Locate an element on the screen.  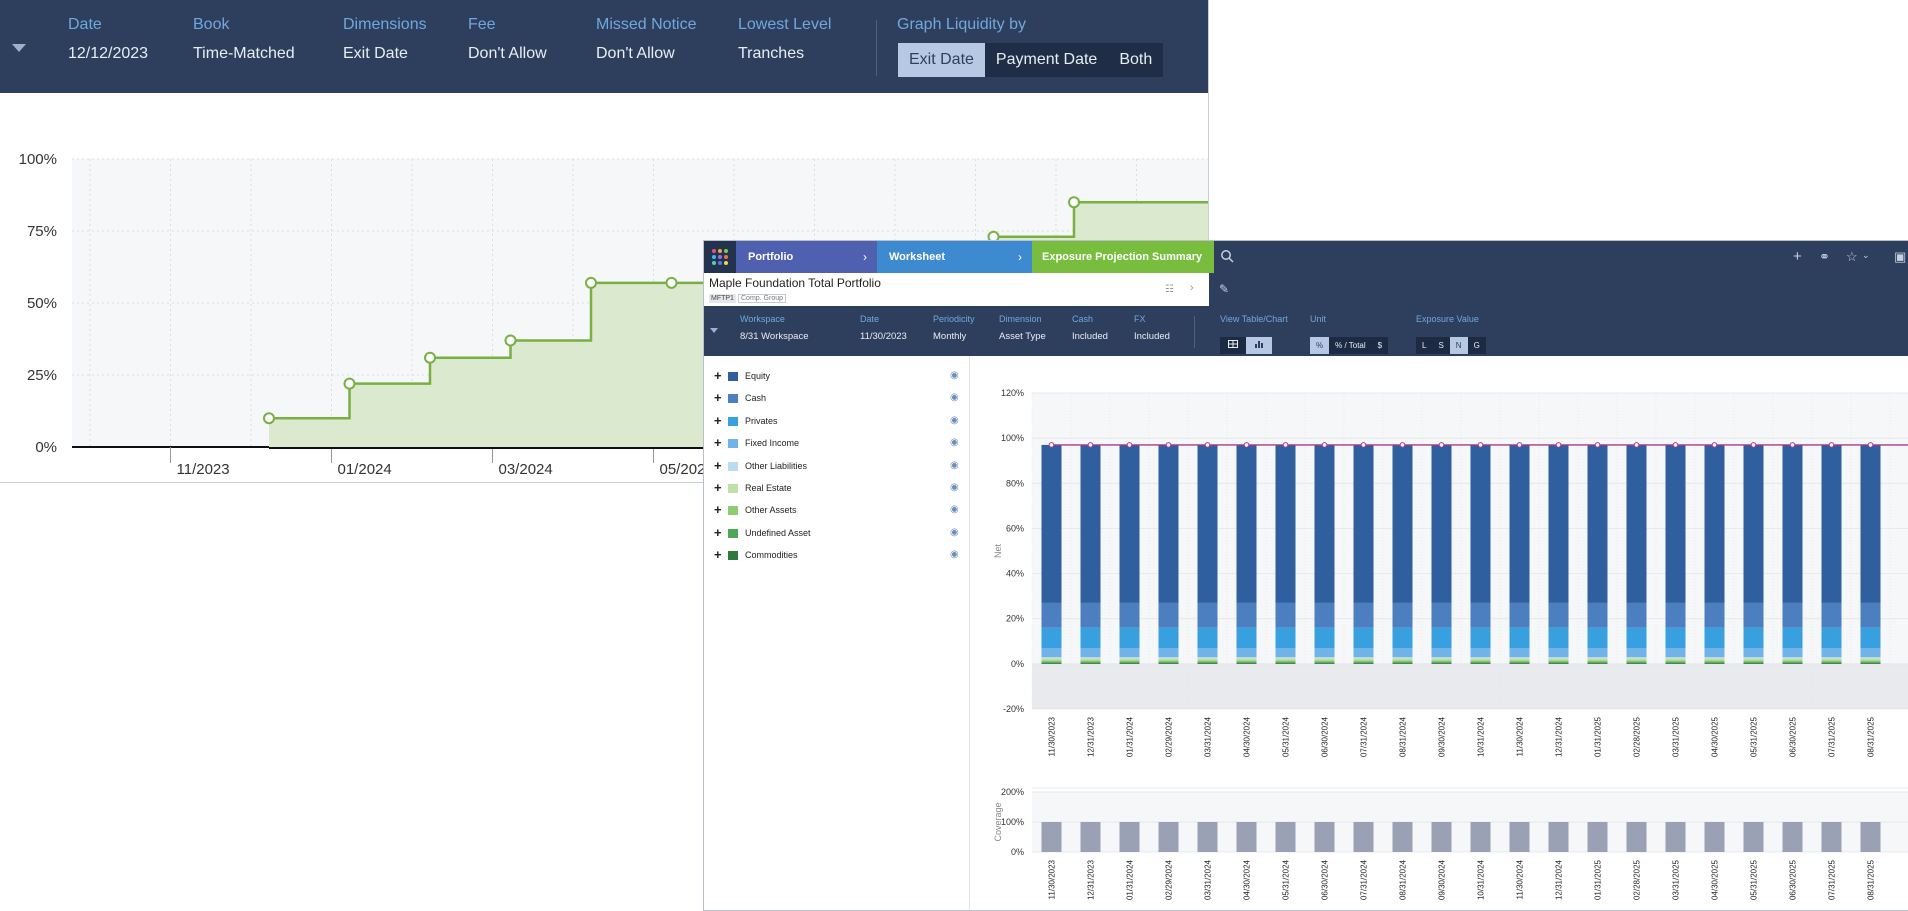
filter-date: Date 12/12/2023 is located at coordinates (108, 39).